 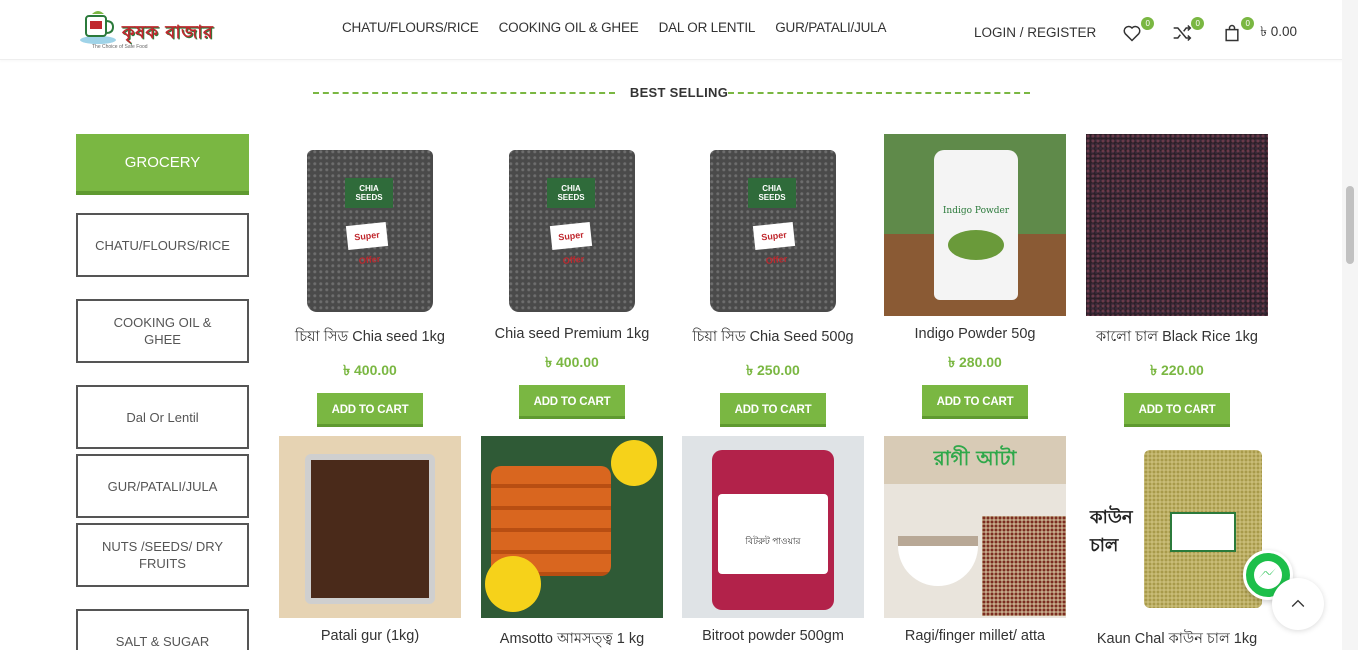 What do you see at coordinates (975, 636) in the screenshot?
I see `product-name: Ragi/finger millet/ atta` at bounding box center [975, 636].